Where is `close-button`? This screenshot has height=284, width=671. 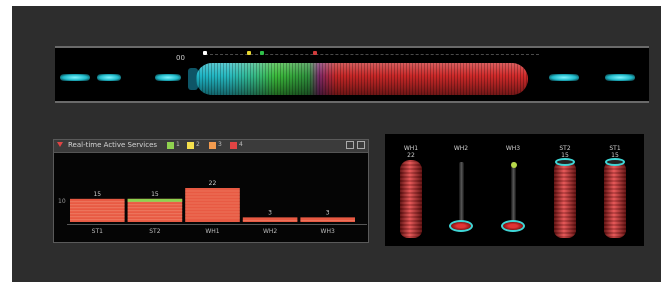
close-button is located at coordinates (361, 145).